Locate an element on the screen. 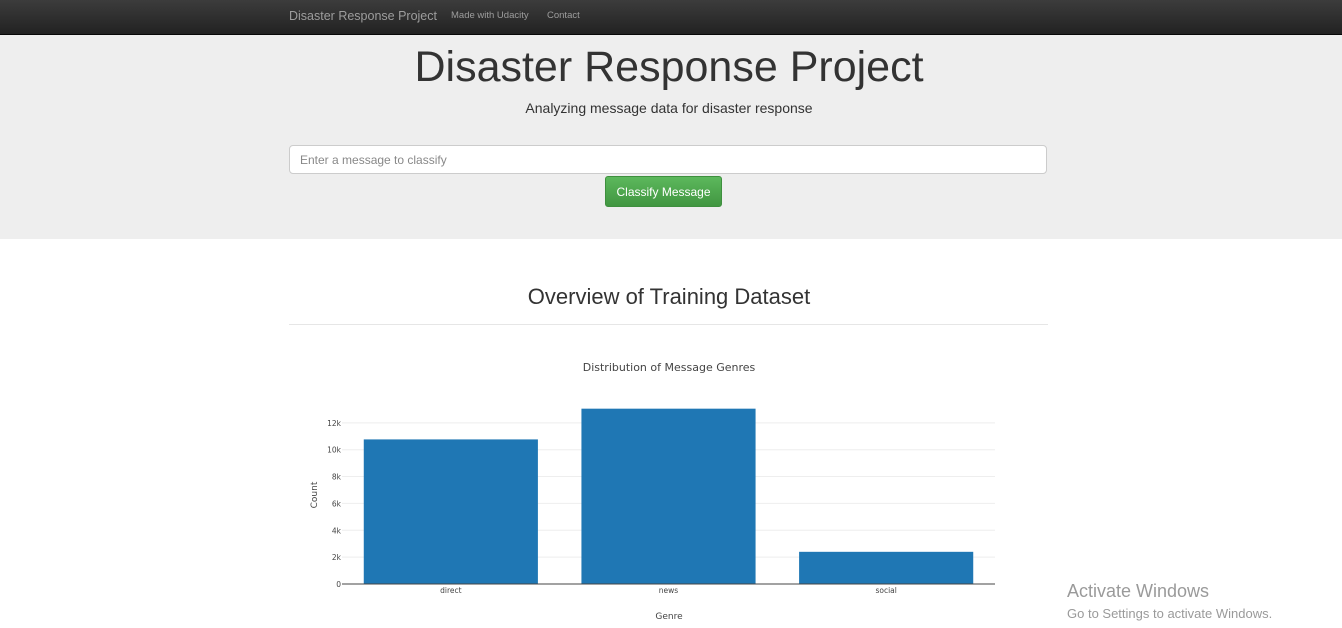 The width and height of the screenshot is (1342, 628). chart-bars is located at coordinates (668, 496).